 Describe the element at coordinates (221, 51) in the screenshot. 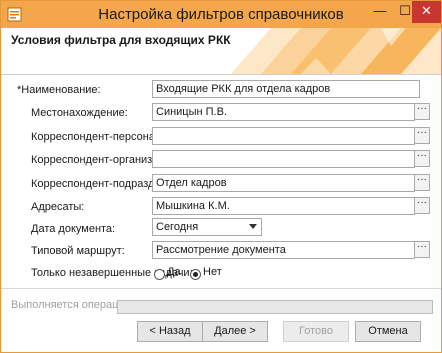

I see `header-band: Условия фильтра для входящих РКК` at that location.